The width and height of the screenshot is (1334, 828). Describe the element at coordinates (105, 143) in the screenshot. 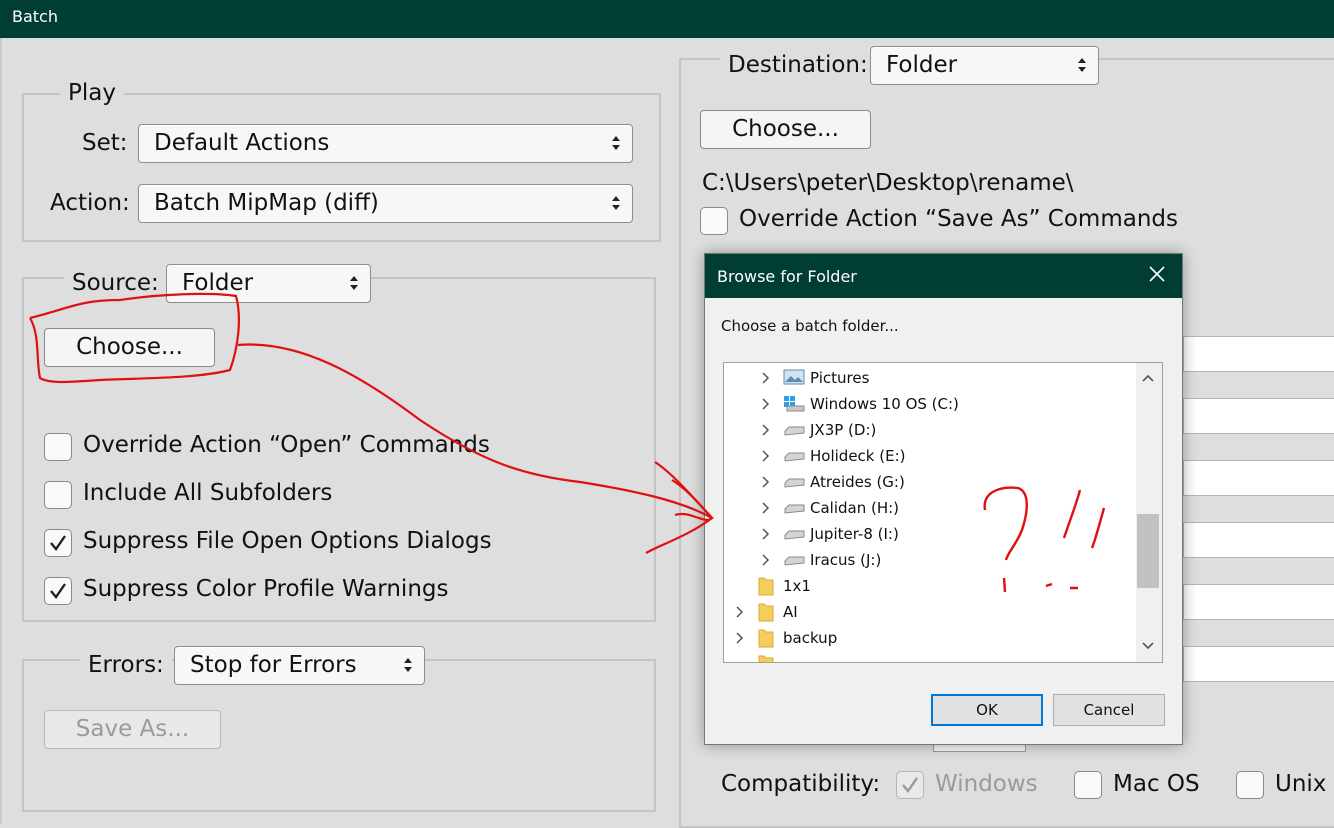

I see `set-label: Set:` at that location.